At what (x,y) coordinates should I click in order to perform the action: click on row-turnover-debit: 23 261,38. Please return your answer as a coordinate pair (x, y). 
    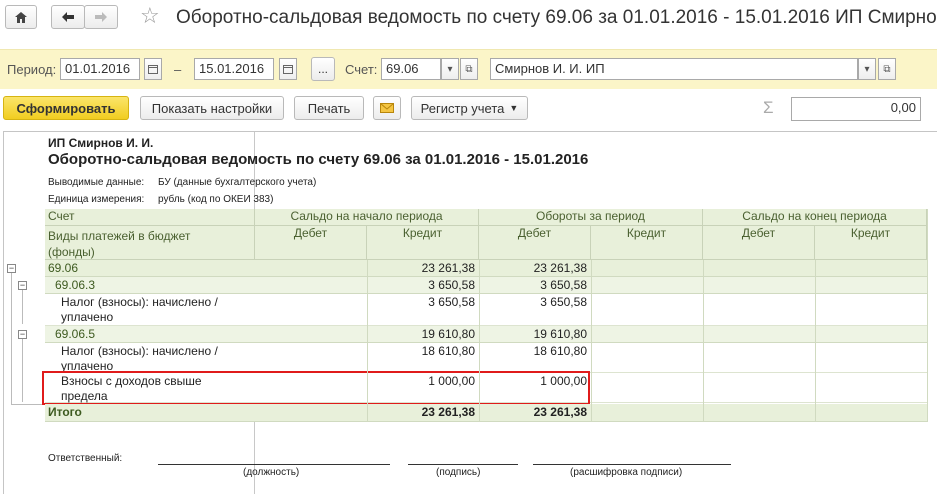
    Looking at the image, I should click on (560, 268).